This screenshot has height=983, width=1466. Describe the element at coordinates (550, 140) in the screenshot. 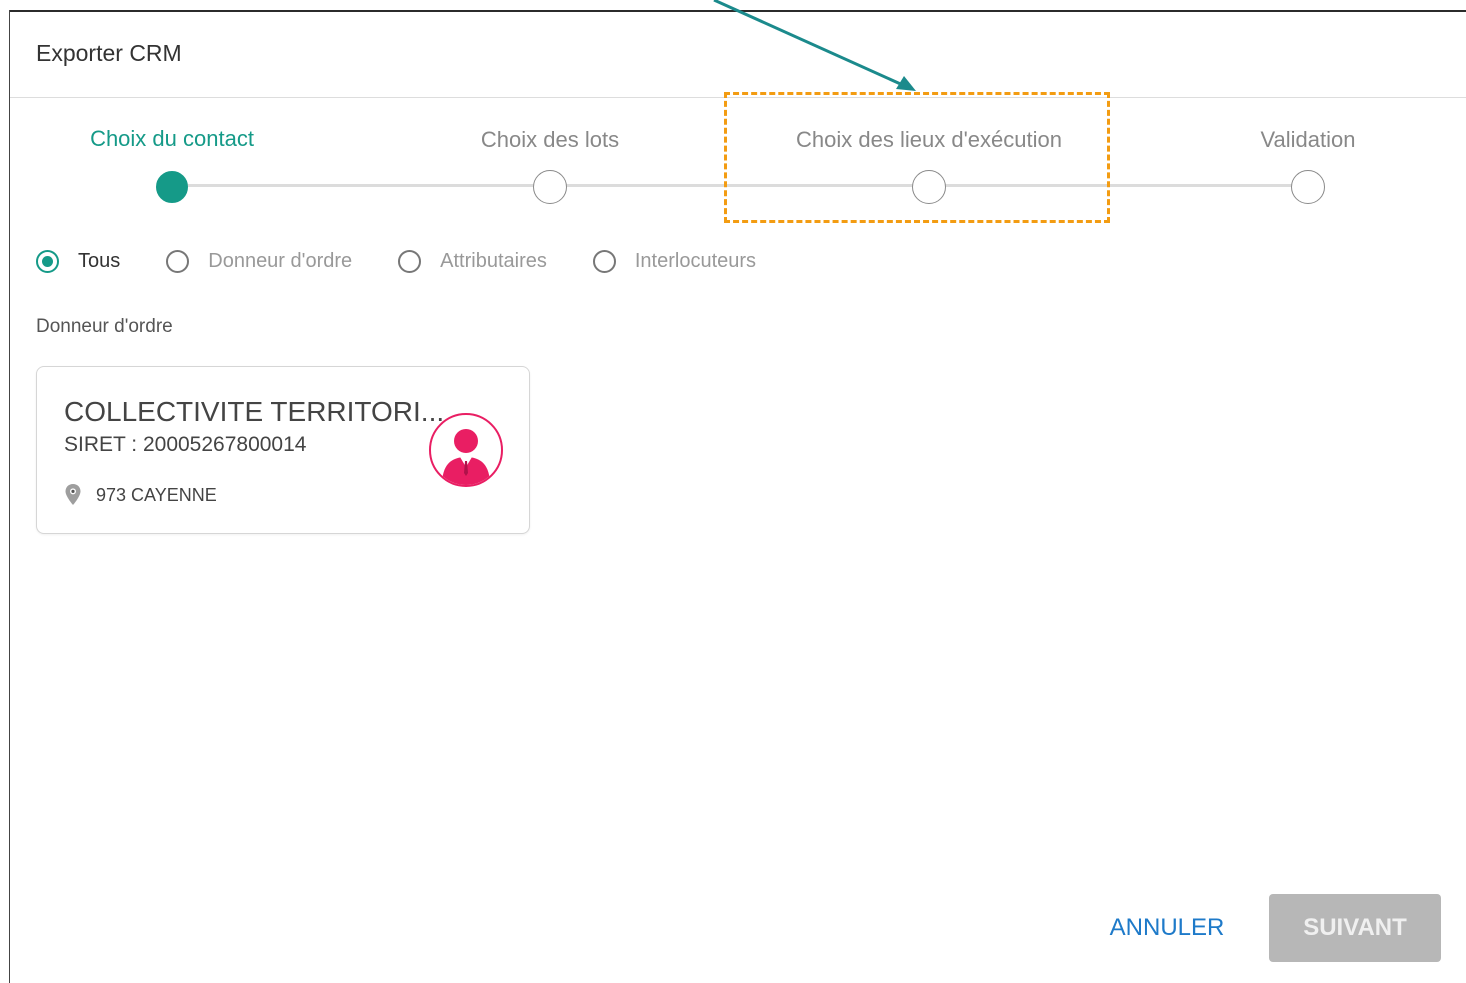

I see `step-label-lots: Choix des lots` at that location.